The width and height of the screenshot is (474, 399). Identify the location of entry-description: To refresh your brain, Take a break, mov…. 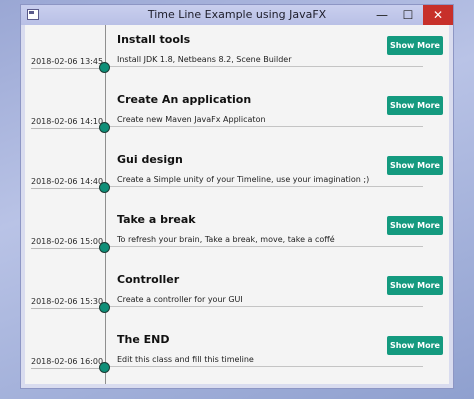
(226, 239).